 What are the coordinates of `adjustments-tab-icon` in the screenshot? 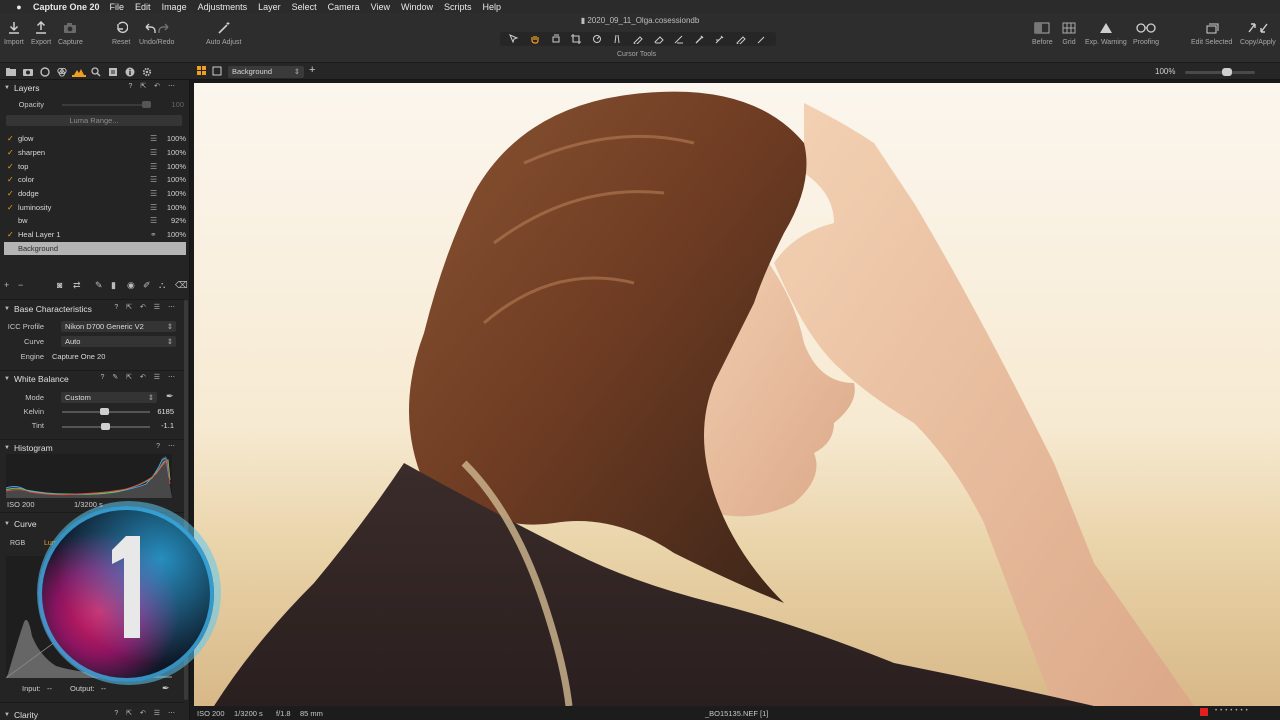 It's located at (113, 71).